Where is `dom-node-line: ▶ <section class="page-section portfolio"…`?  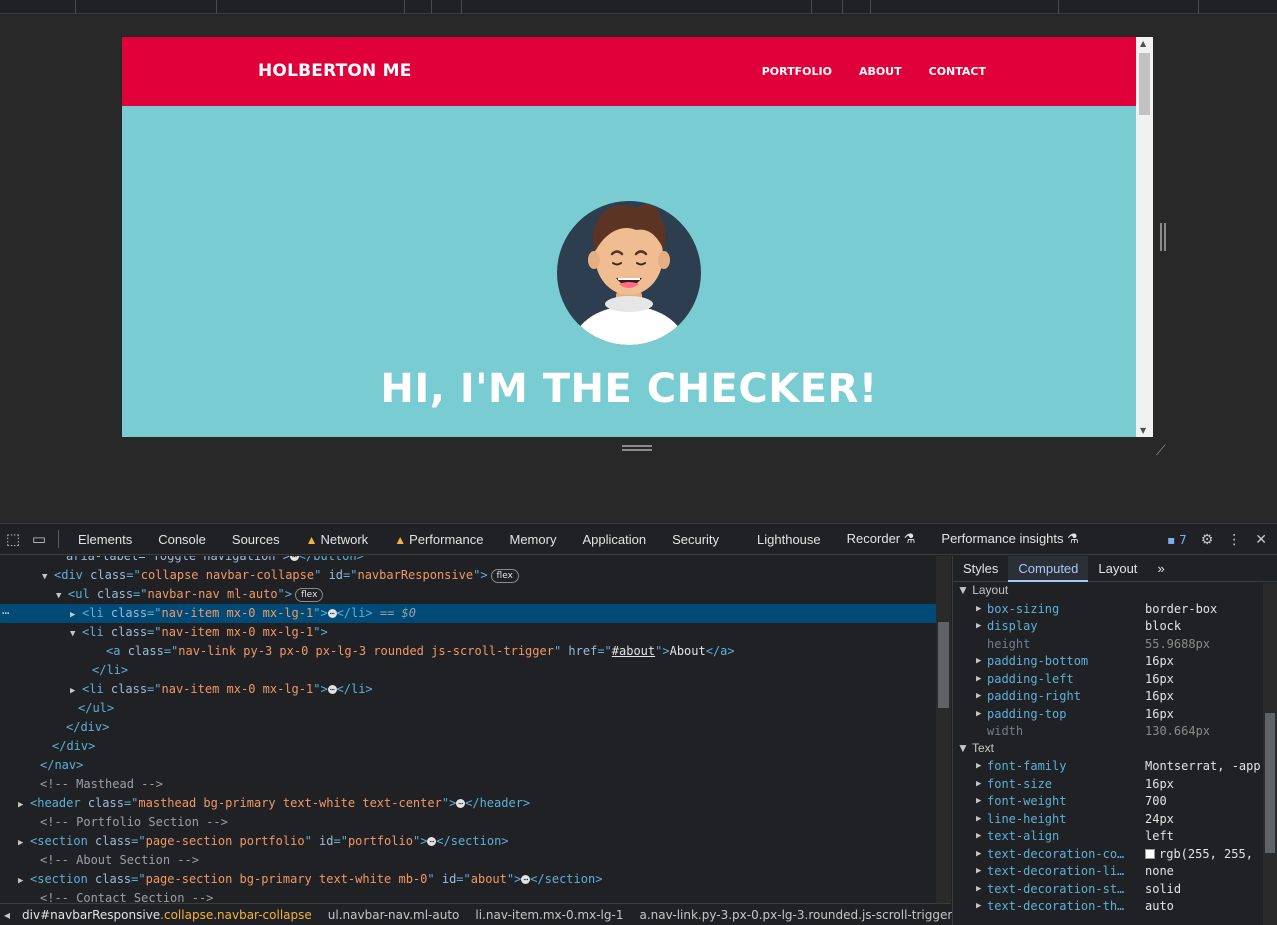 dom-node-line: ▶ <section class="page-section portfolio"… is located at coordinates (468, 841).